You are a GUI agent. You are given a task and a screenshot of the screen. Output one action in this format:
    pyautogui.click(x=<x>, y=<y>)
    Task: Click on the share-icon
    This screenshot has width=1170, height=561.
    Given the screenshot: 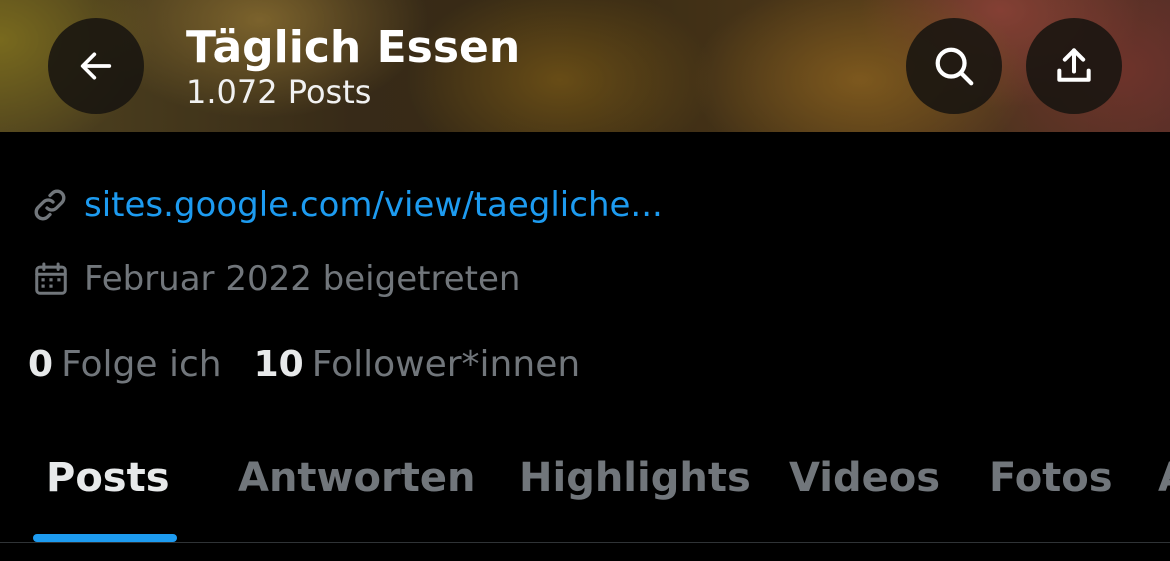 What is the action you would take?
    pyautogui.click(x=1074, y=65)
    